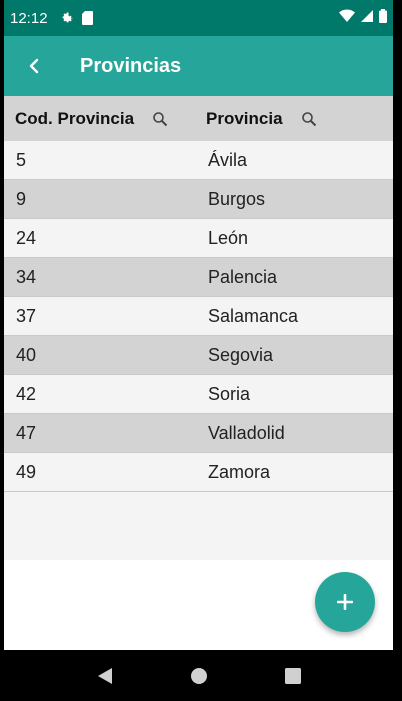 This screenshot has height=701, width=402. Describe the element at coordinates (241, 354) in the screenshot. I see `row-province: Segovia` at that location.